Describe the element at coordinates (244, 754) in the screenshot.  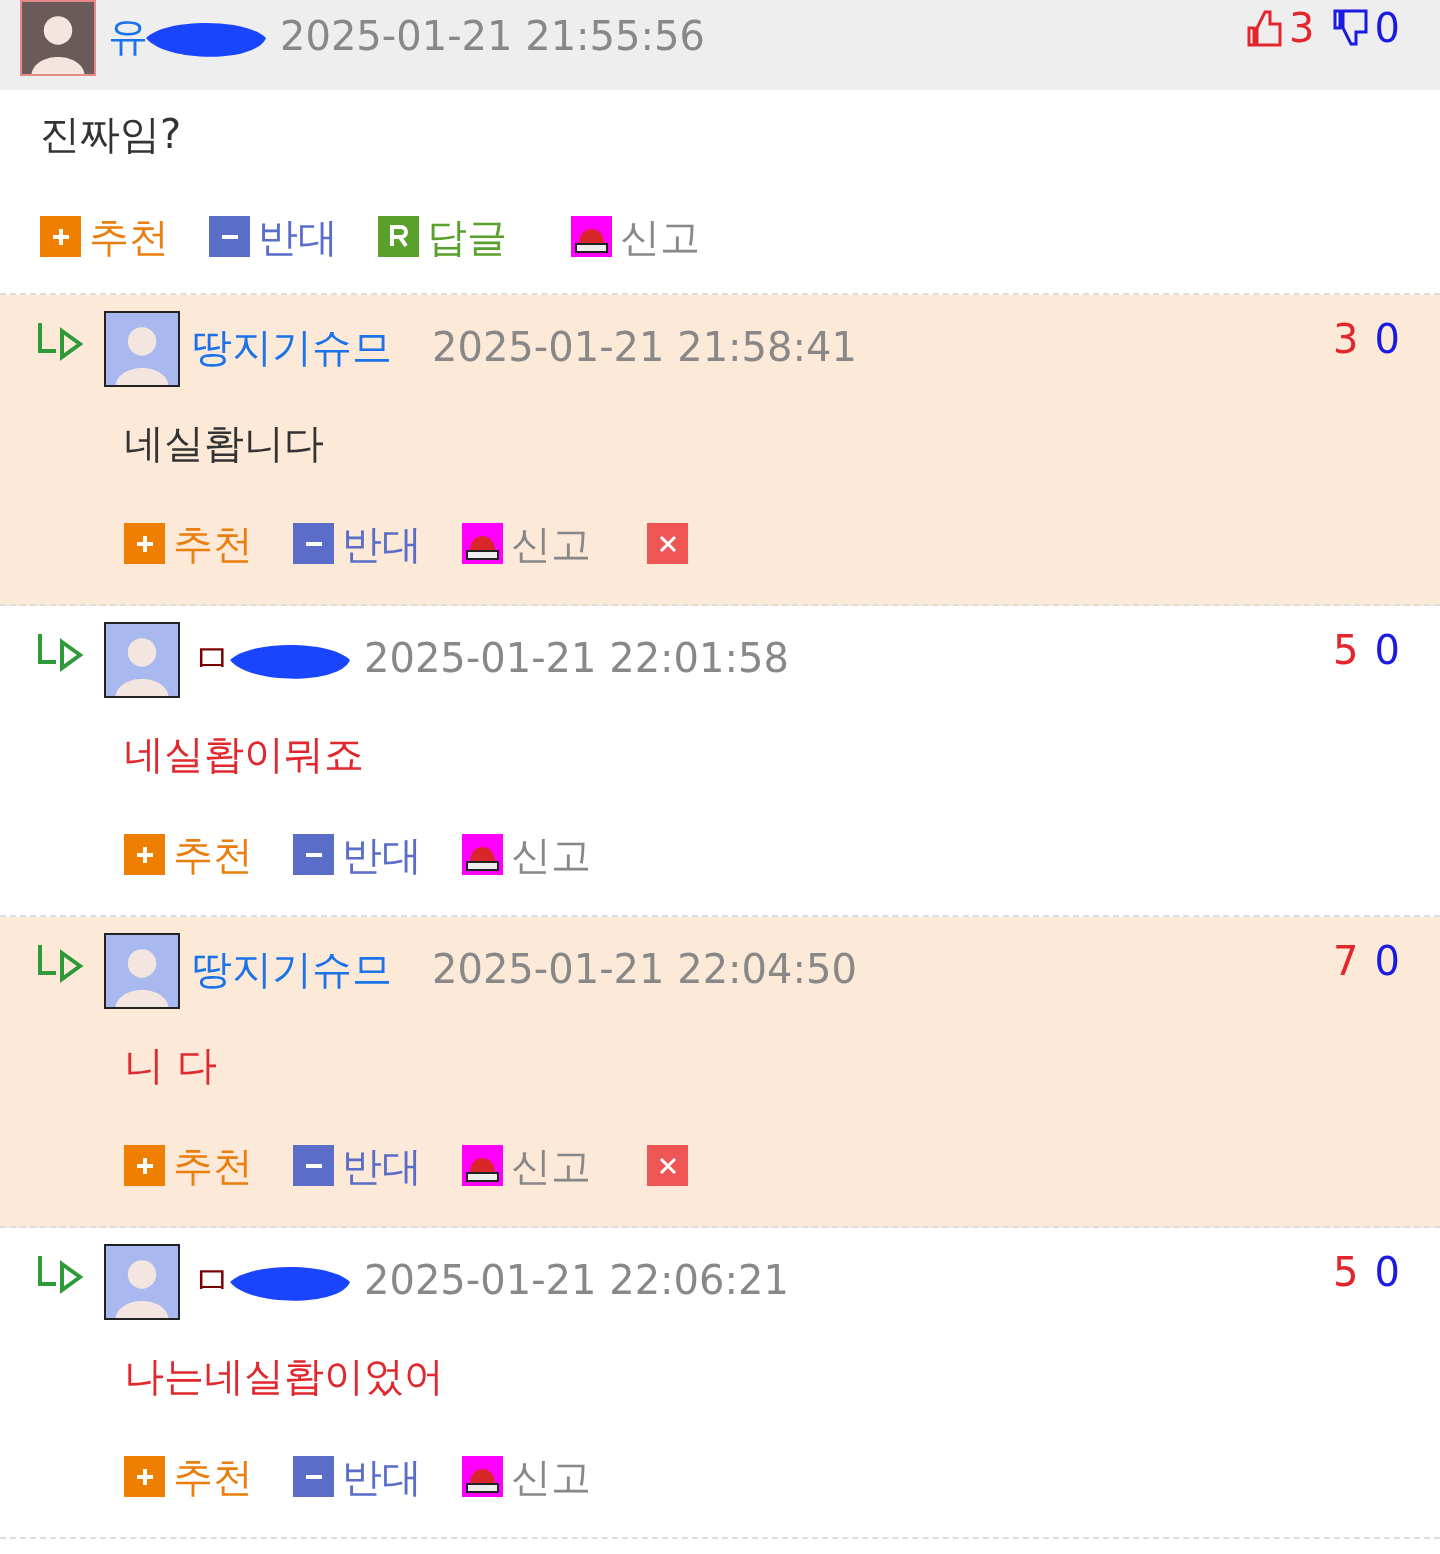
I see `comment-text: 네실홥이뭐죠` at that location.